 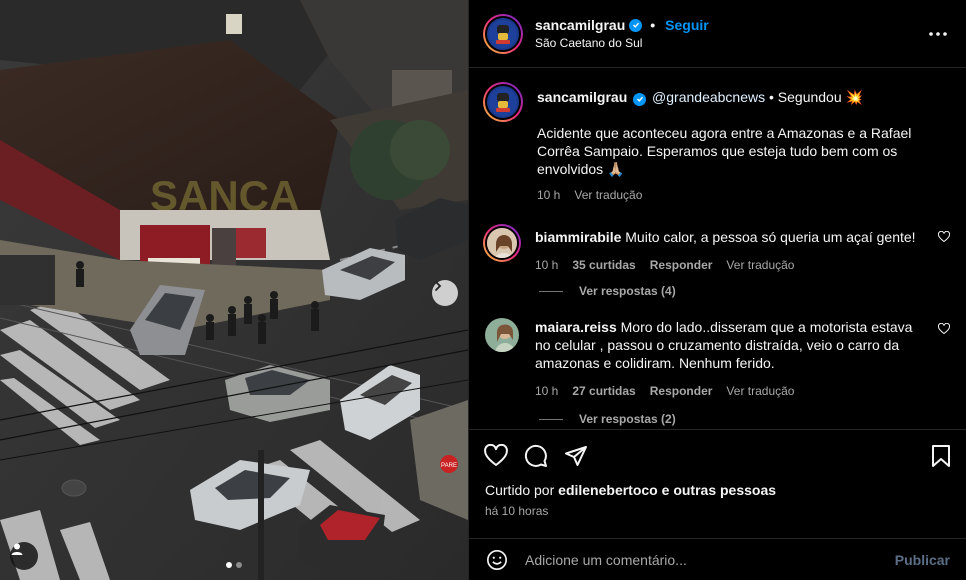 What do you see at coordinates (449, 466) in the screenshot?
I see `stop-sign-text: PARE` at bounding box center [449, 466].